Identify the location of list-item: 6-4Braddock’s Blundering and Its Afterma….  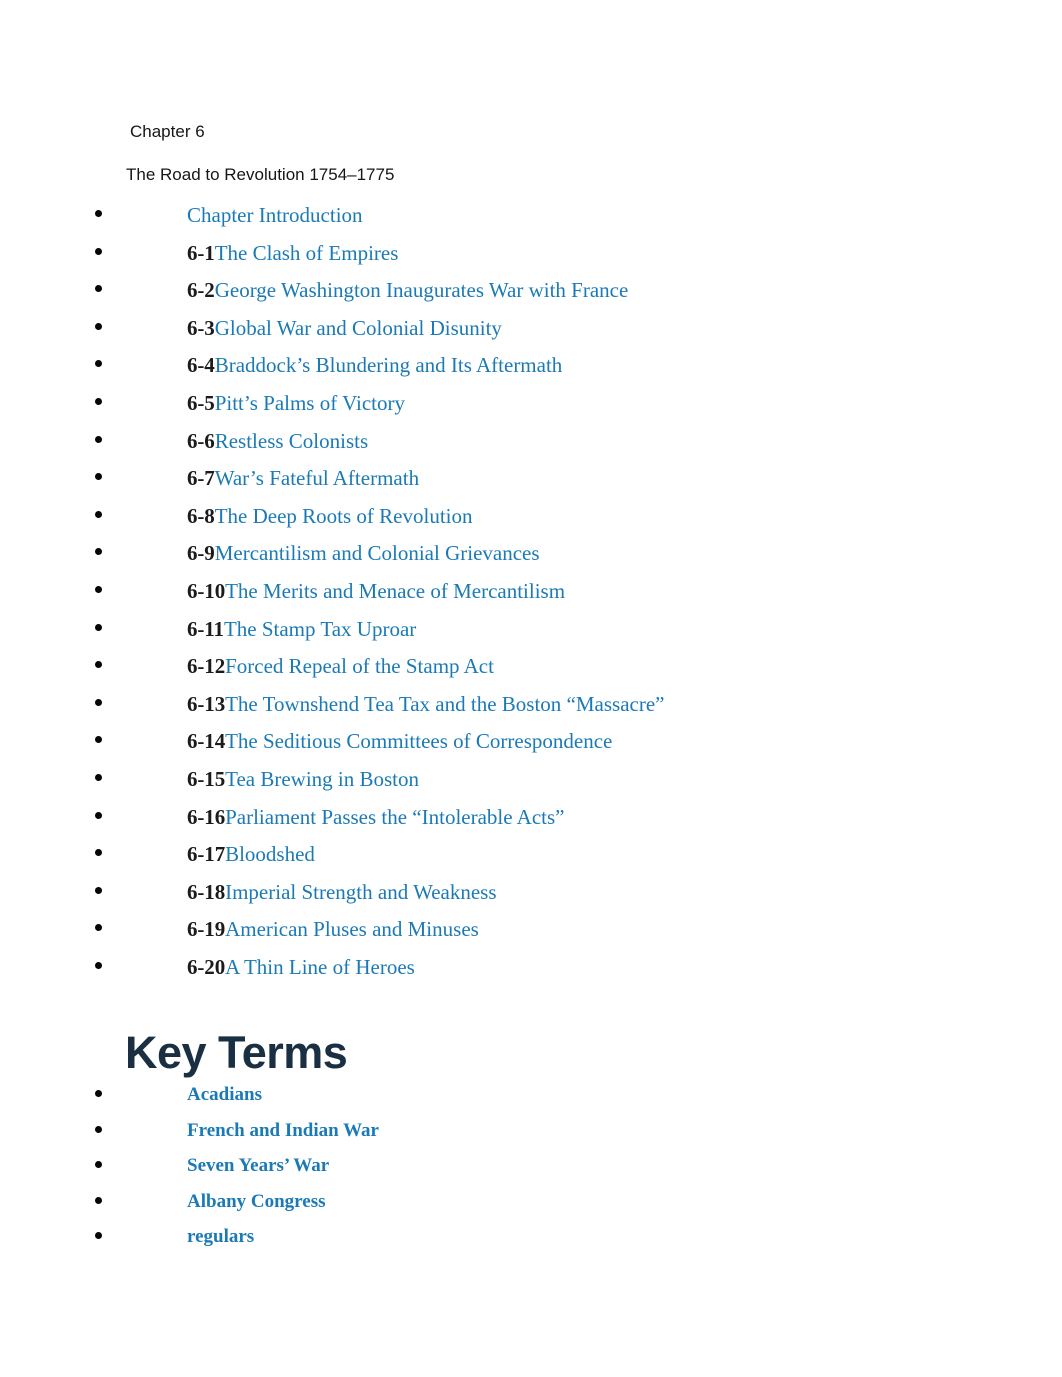
(531, 371).